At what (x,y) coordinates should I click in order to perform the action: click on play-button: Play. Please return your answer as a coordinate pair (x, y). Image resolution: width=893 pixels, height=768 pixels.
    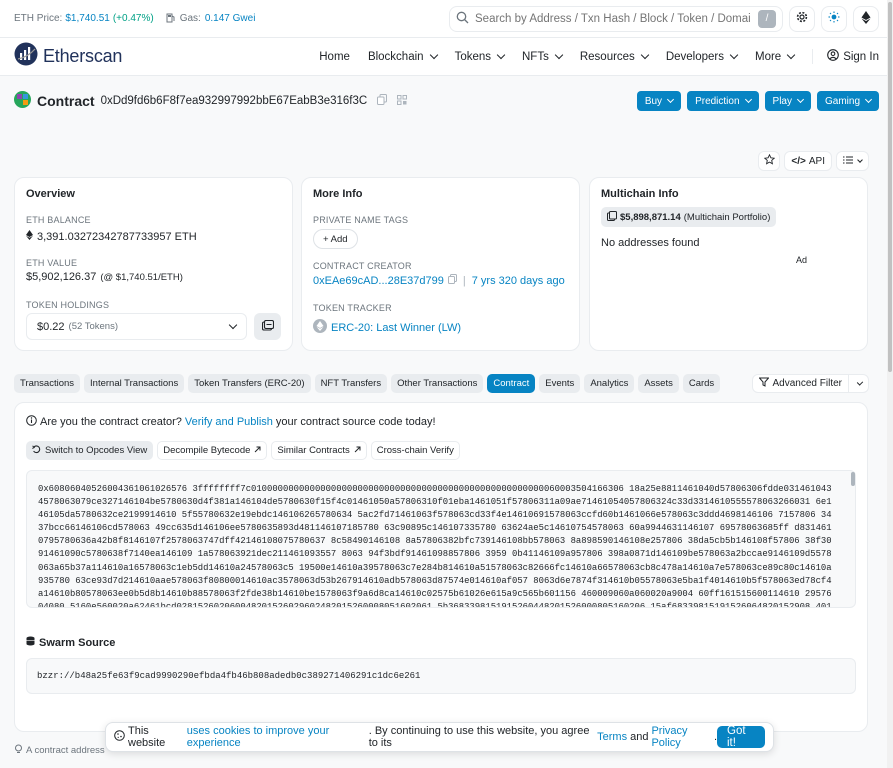
    Looking at the image, I should click on (787, 101).